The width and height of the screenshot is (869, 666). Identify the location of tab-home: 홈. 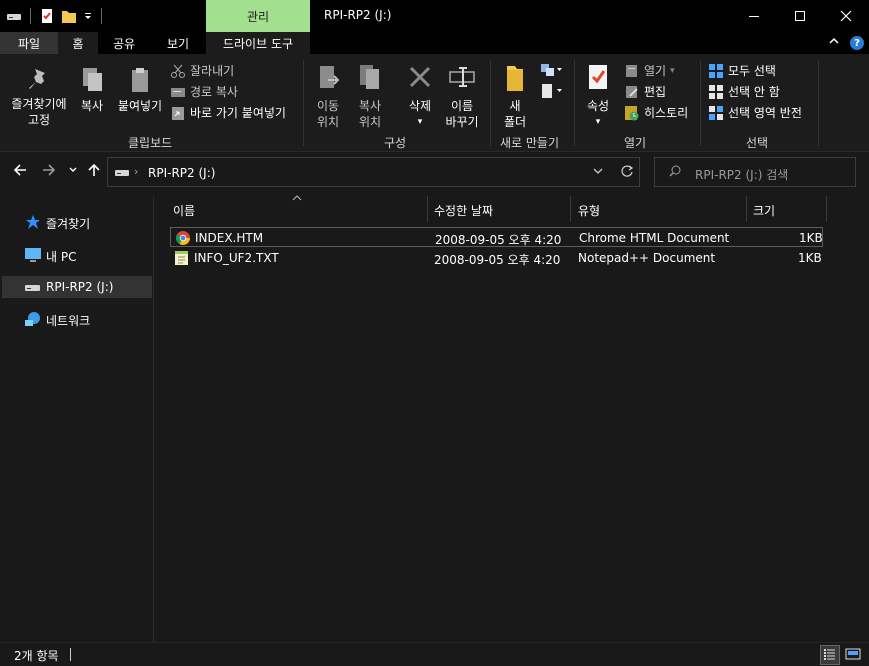
(78, 43).